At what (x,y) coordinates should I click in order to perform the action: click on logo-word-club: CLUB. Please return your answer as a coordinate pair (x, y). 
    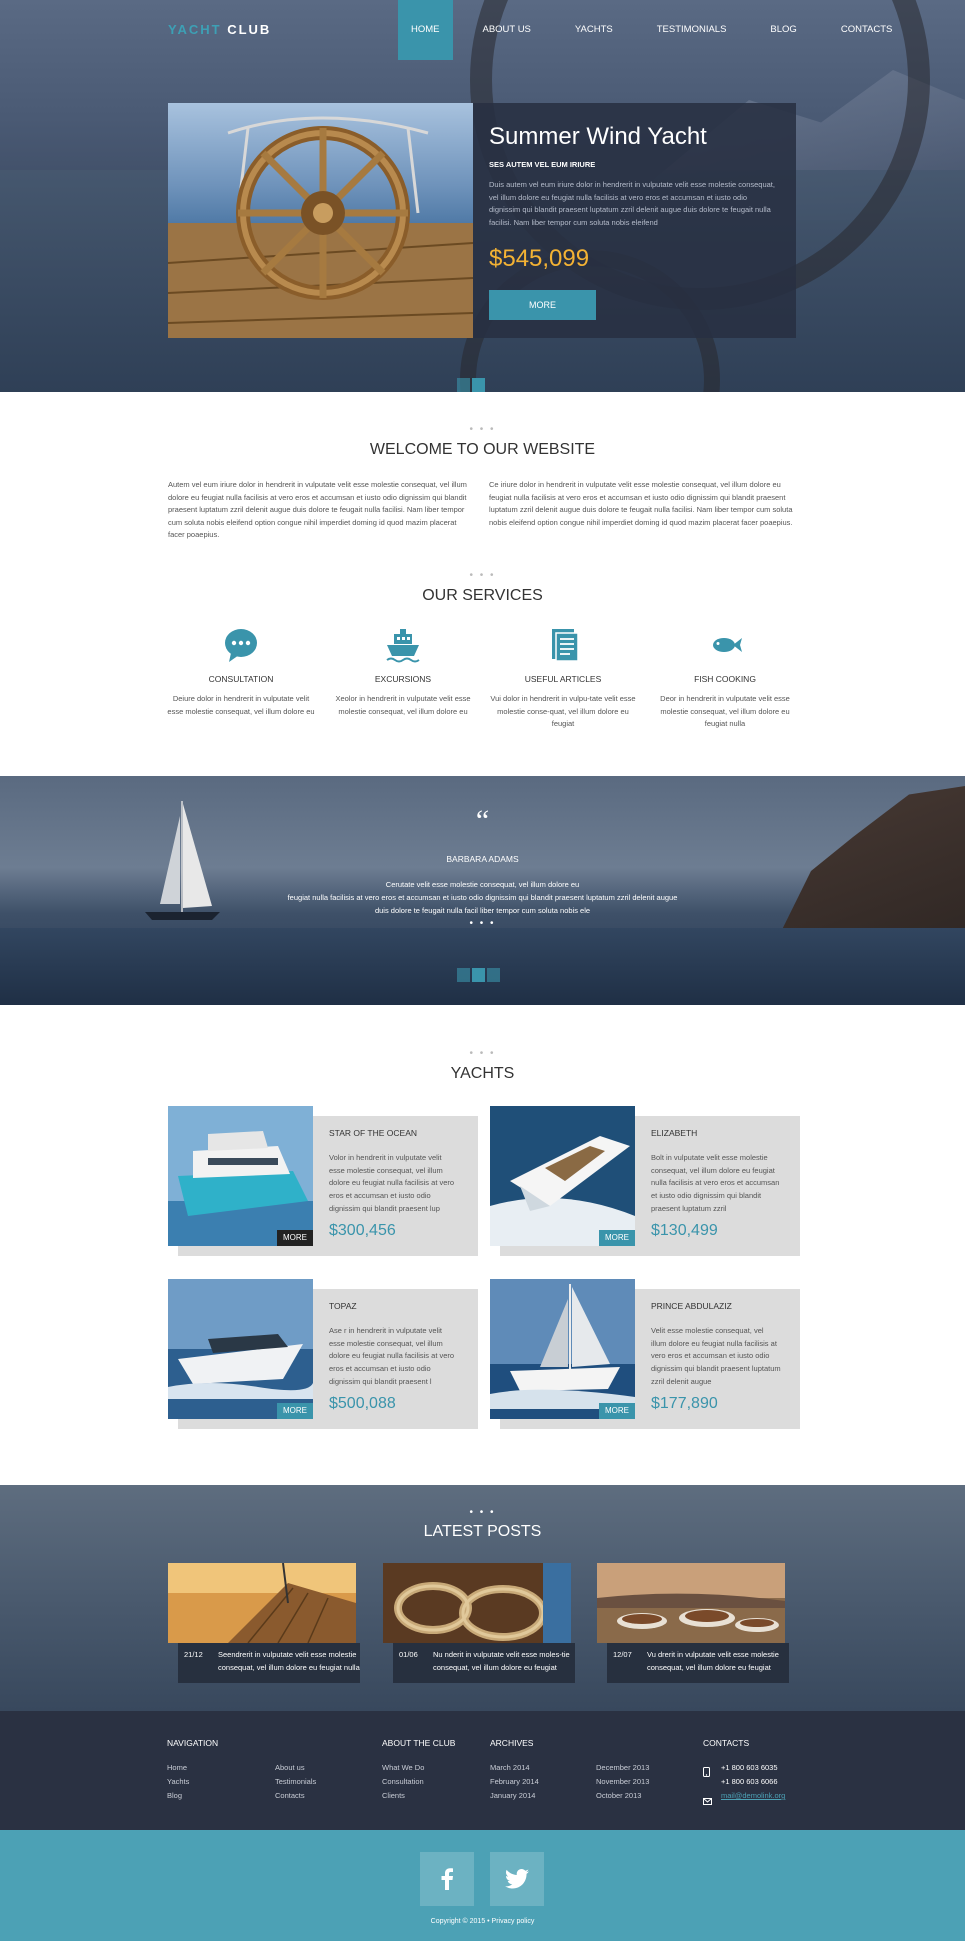
    Looking at the image, I should click on (249, 29).